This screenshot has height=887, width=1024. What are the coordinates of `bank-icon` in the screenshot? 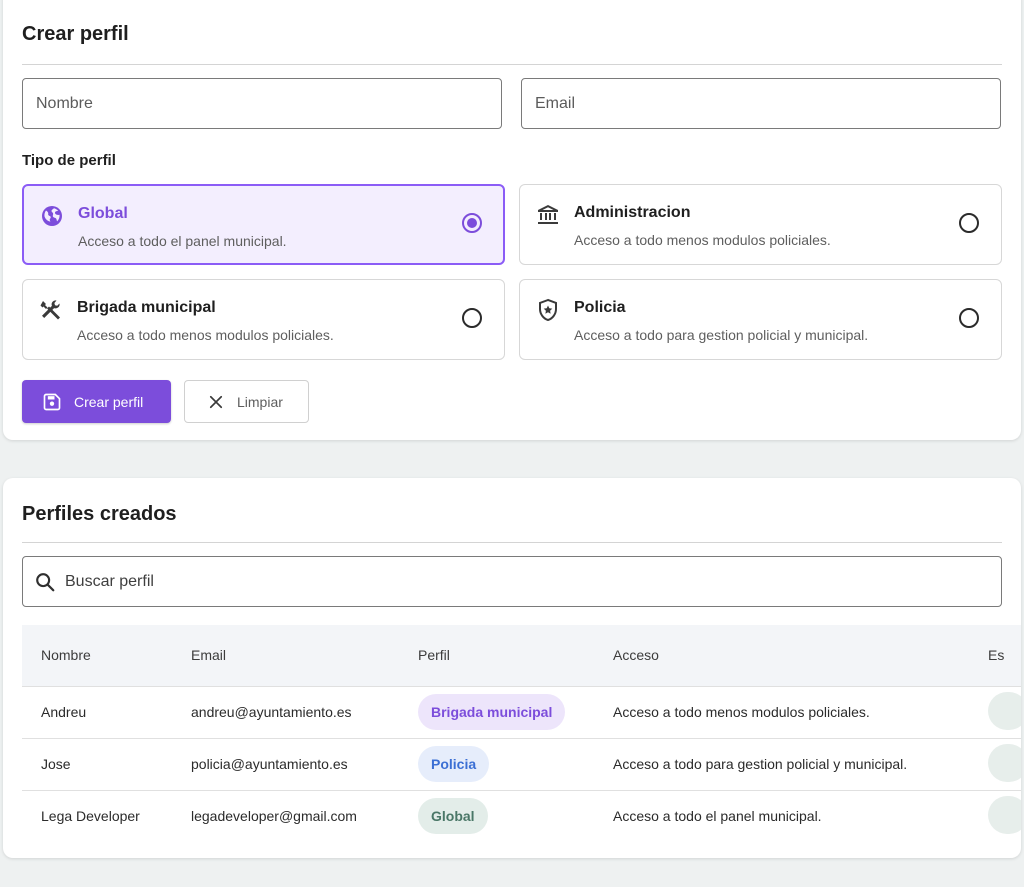 It's located at (548, 214).